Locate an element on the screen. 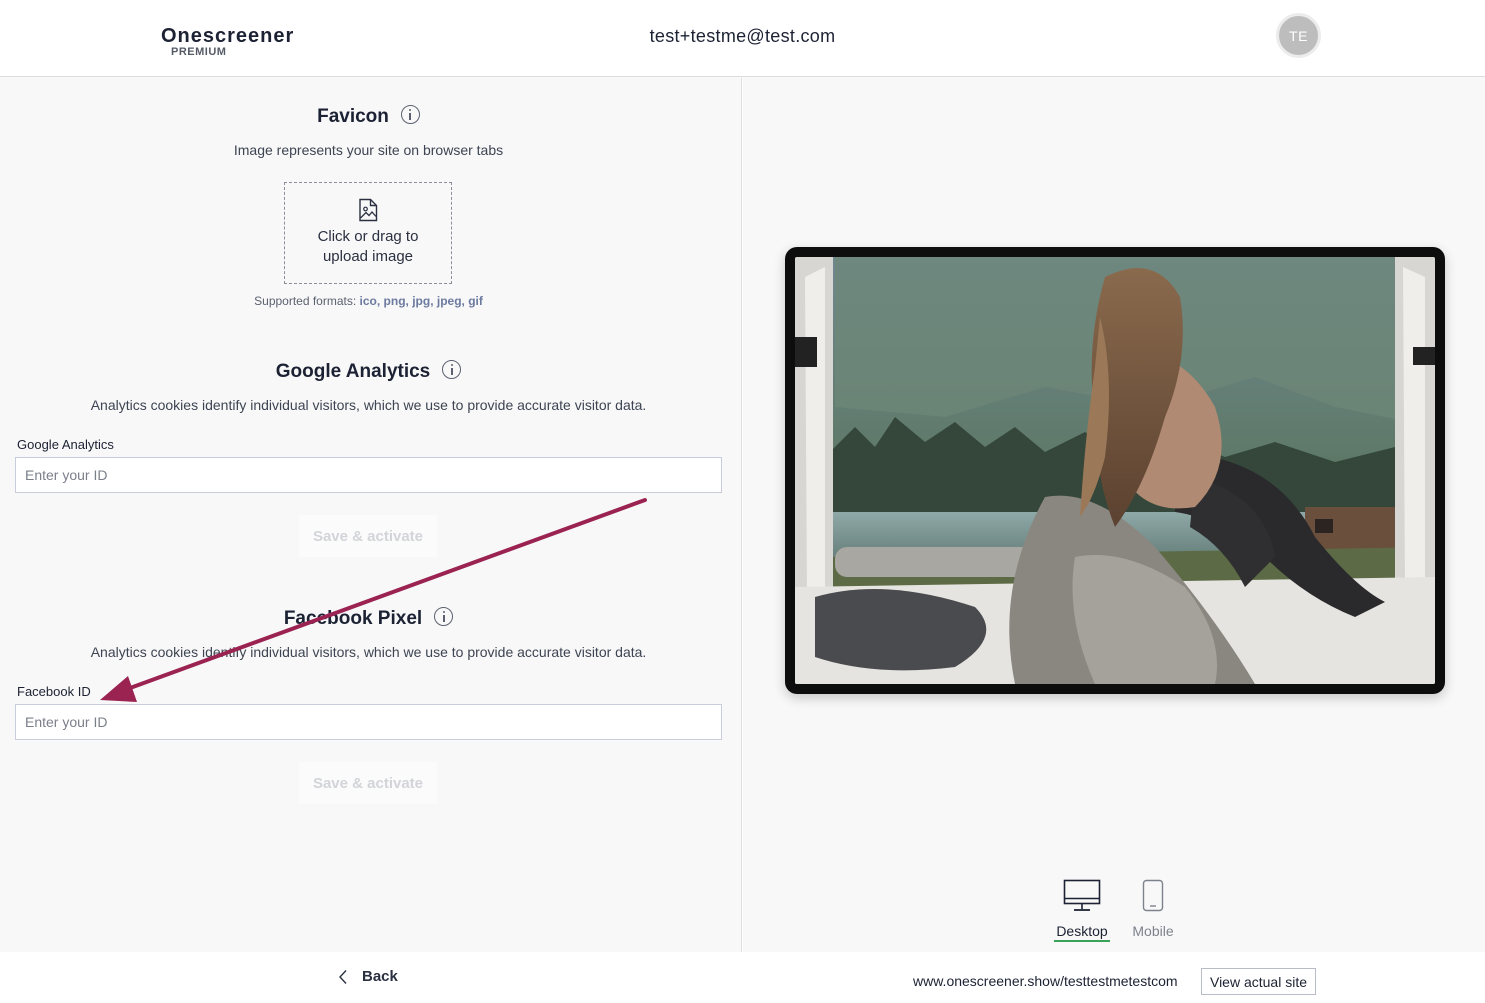 This screenshot has width=1485, height=1003. user-email: test+testme@test.com is located at coordinates (742, 36).